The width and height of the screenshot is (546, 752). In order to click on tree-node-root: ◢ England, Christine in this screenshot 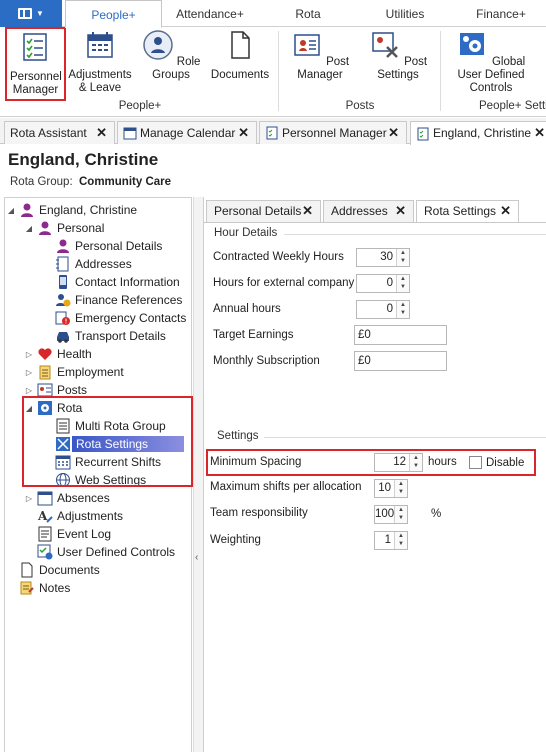, I will do `click(72, 210)`.